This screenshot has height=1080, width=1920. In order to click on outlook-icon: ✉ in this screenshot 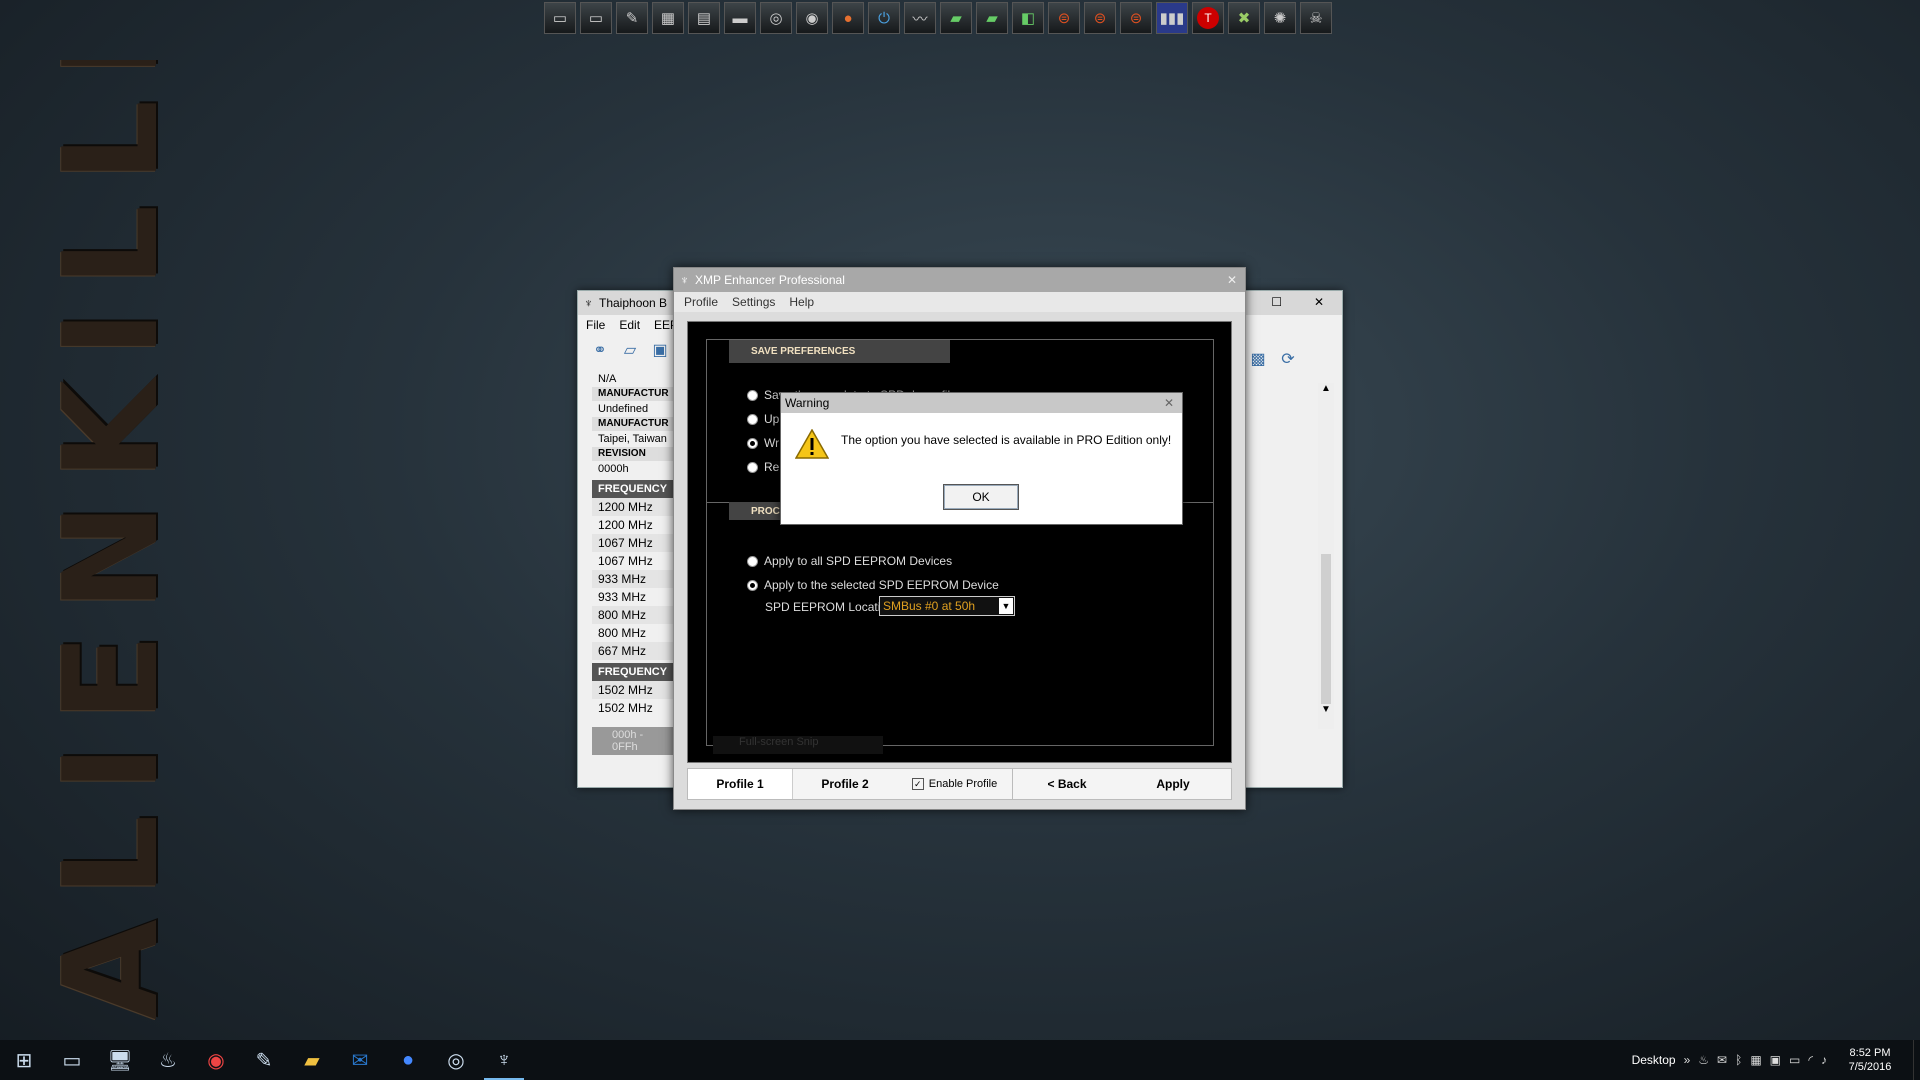, I will do `click(360, 1060)`.